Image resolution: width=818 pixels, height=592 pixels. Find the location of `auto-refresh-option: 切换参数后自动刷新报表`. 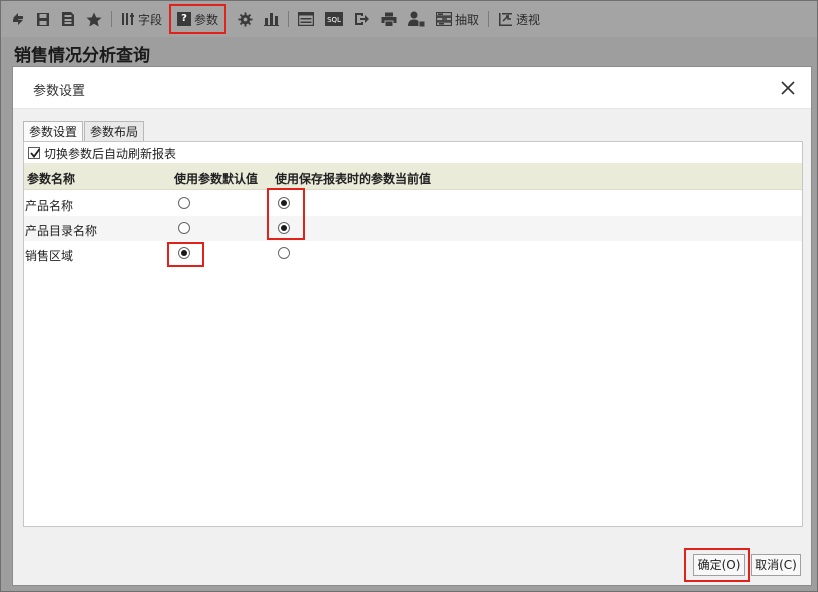

auto-refresh-option: 切换参数后自动刷新报表 is located at coordinates (102, 153).